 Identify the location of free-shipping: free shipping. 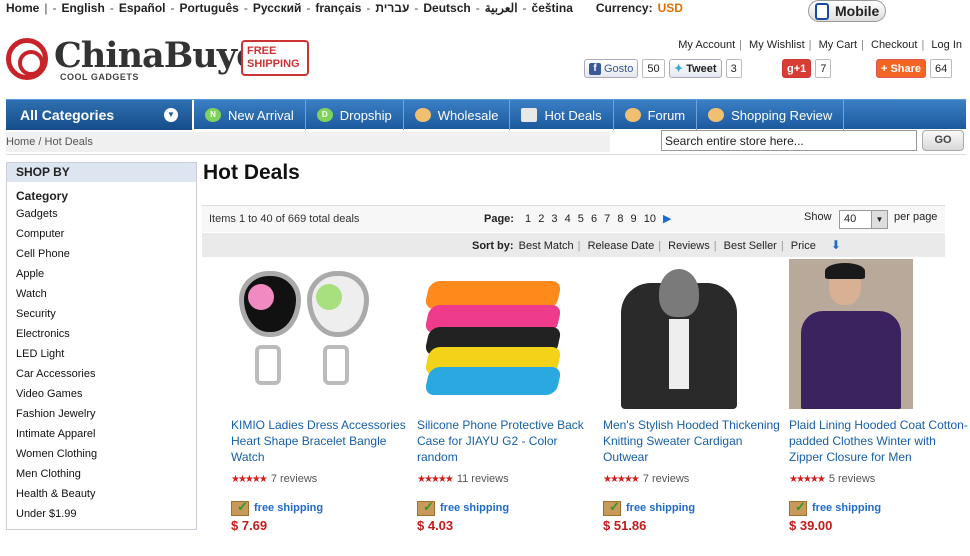
(693, 508).